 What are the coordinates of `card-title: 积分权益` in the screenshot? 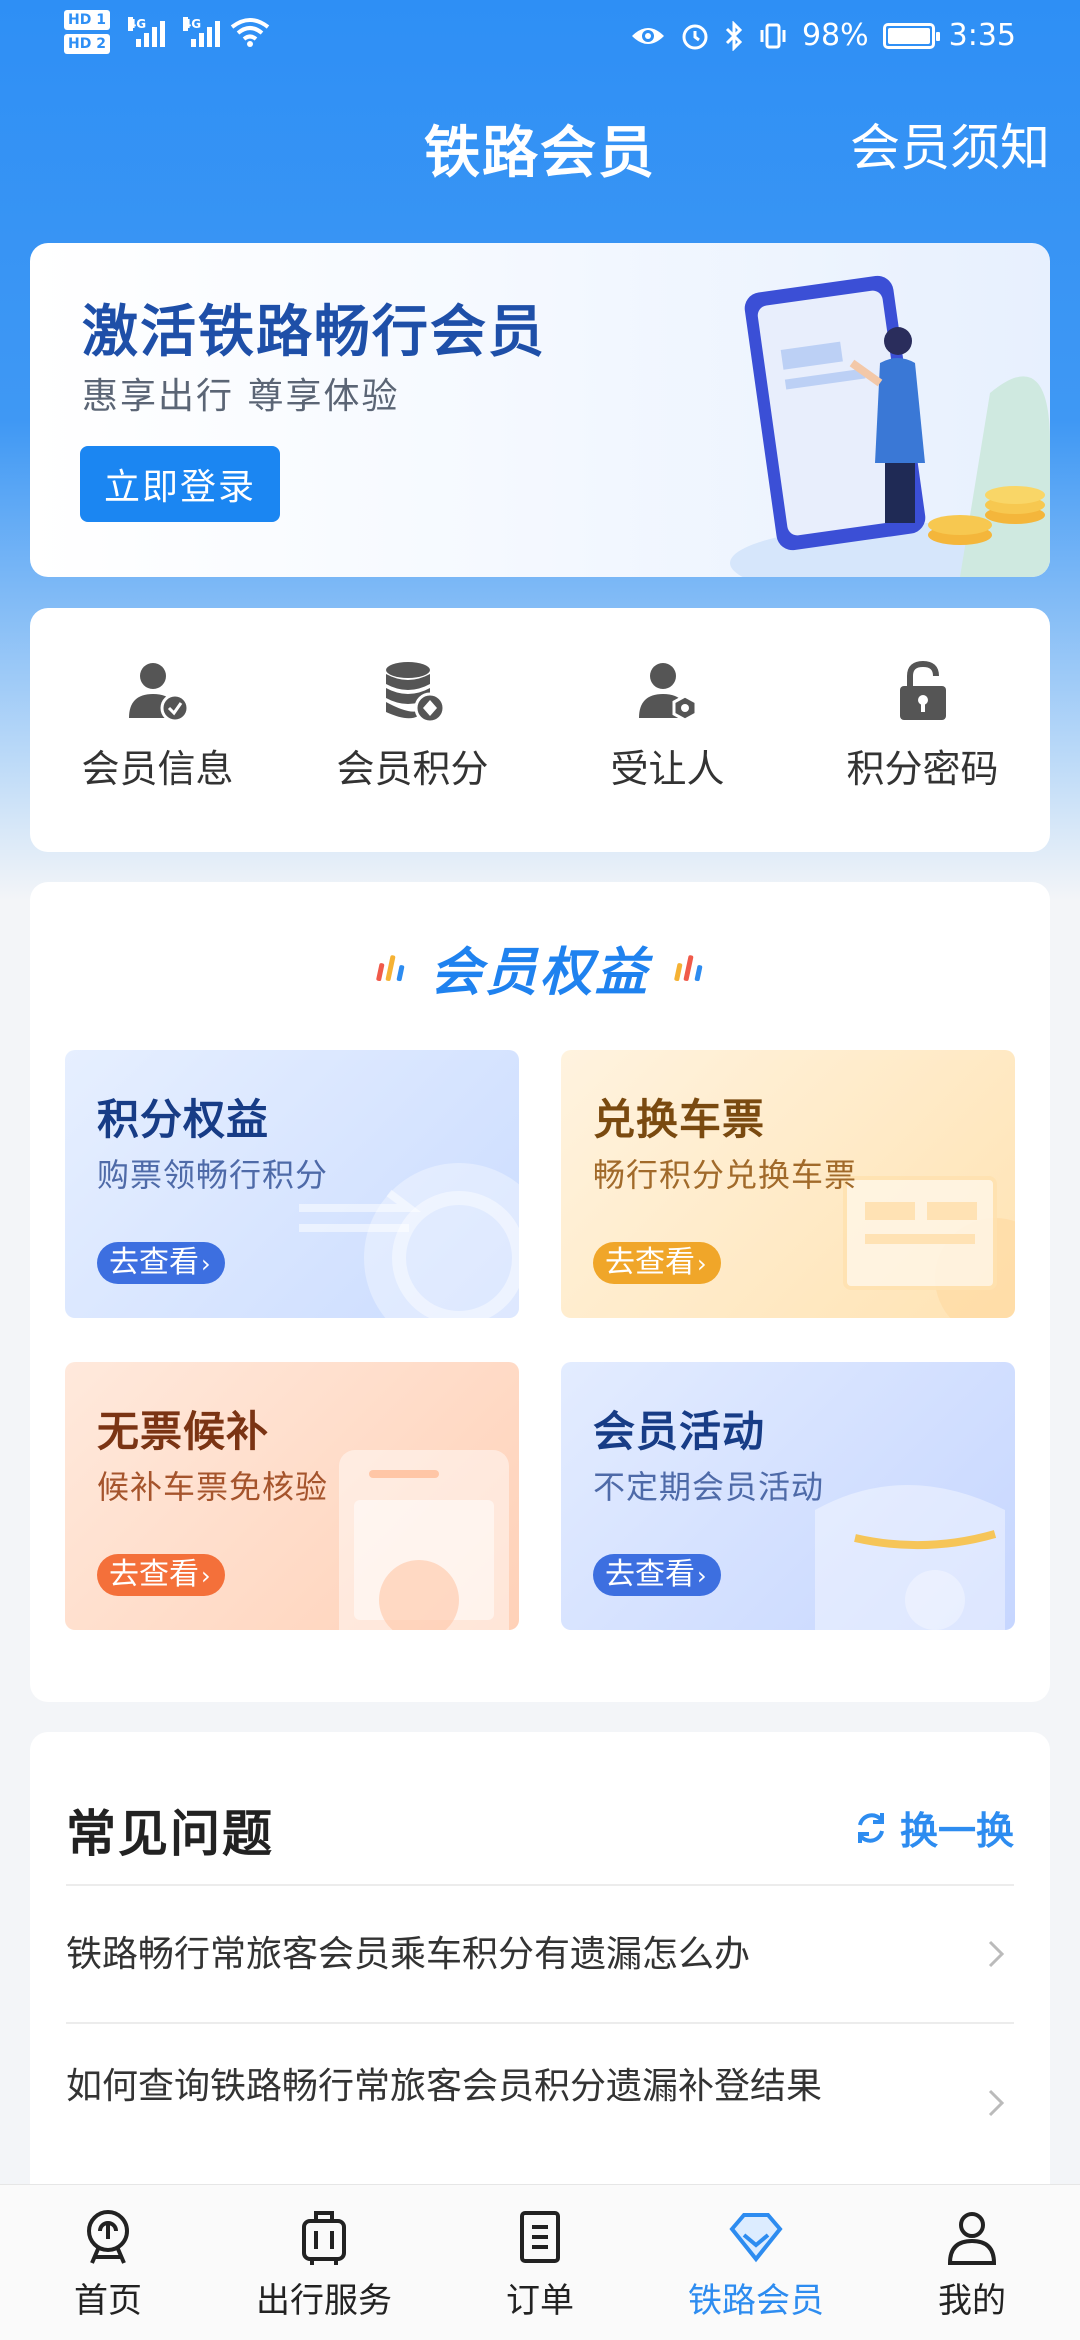 It's located at (183, 1119).